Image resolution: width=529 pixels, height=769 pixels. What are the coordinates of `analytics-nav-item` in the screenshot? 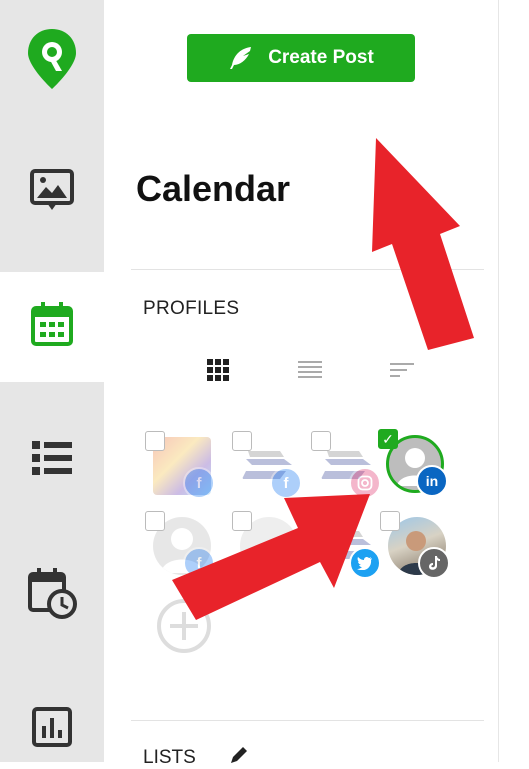 It's located at (52, 727).